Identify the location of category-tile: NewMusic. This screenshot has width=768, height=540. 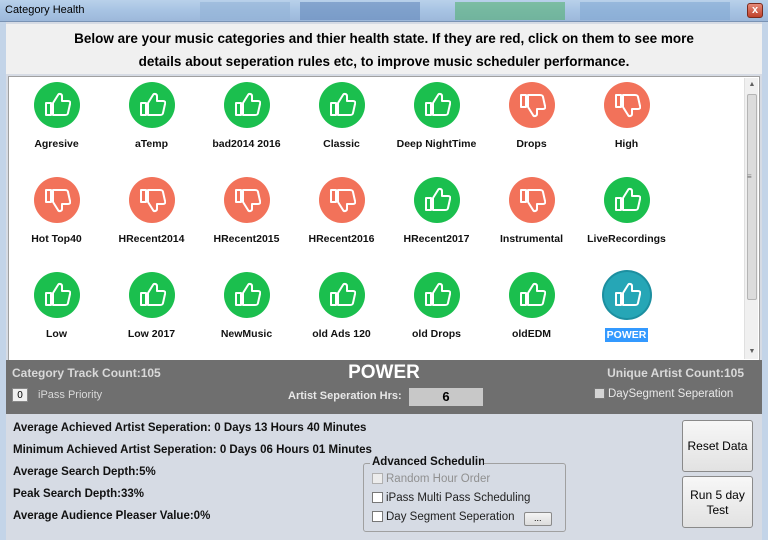
(246, 306).